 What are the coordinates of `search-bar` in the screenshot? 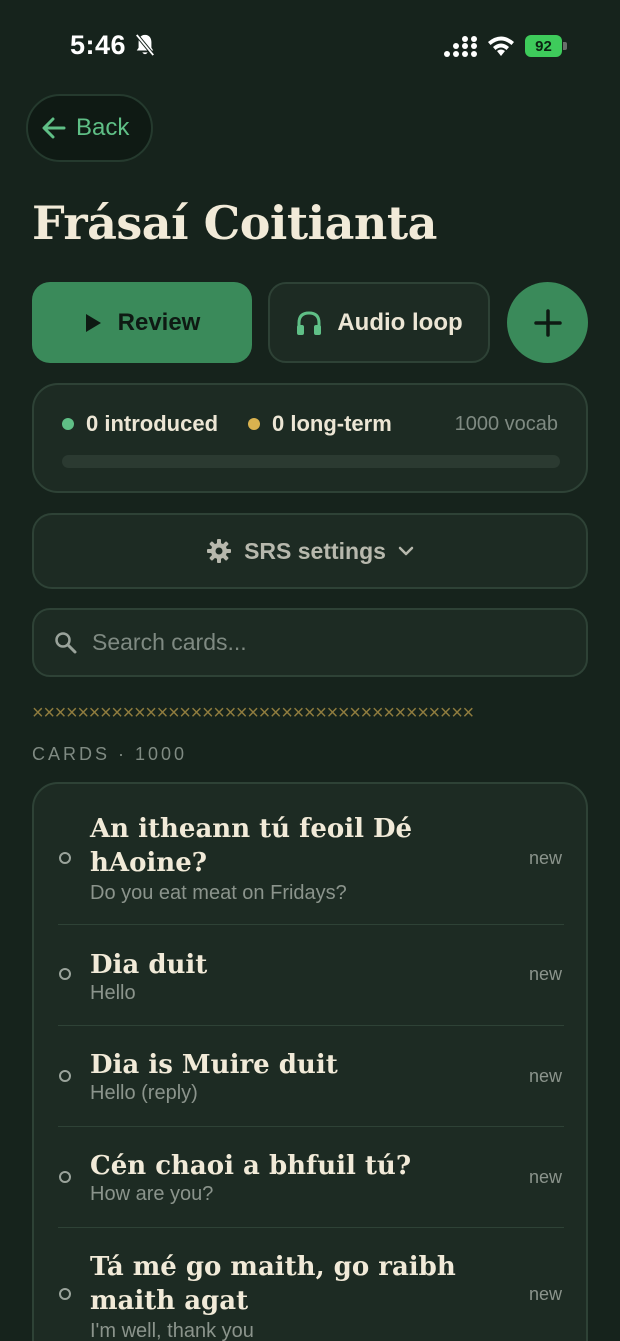 It's located at (310, 642).